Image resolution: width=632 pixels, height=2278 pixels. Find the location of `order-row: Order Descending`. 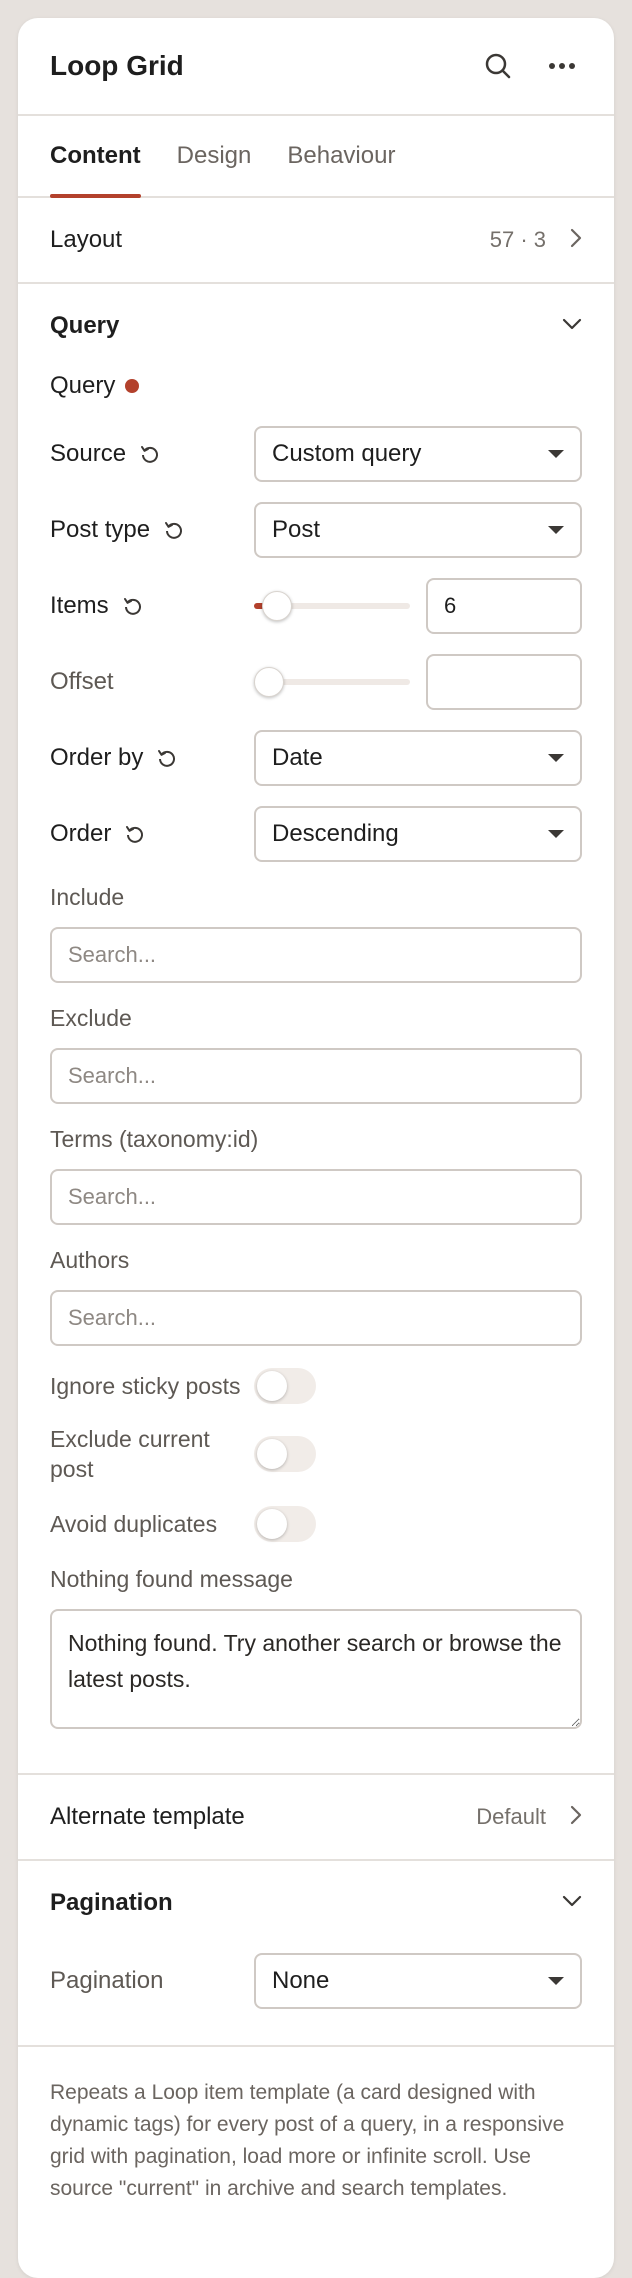

order-row: Order Descending is located at coordinates (316, 834).